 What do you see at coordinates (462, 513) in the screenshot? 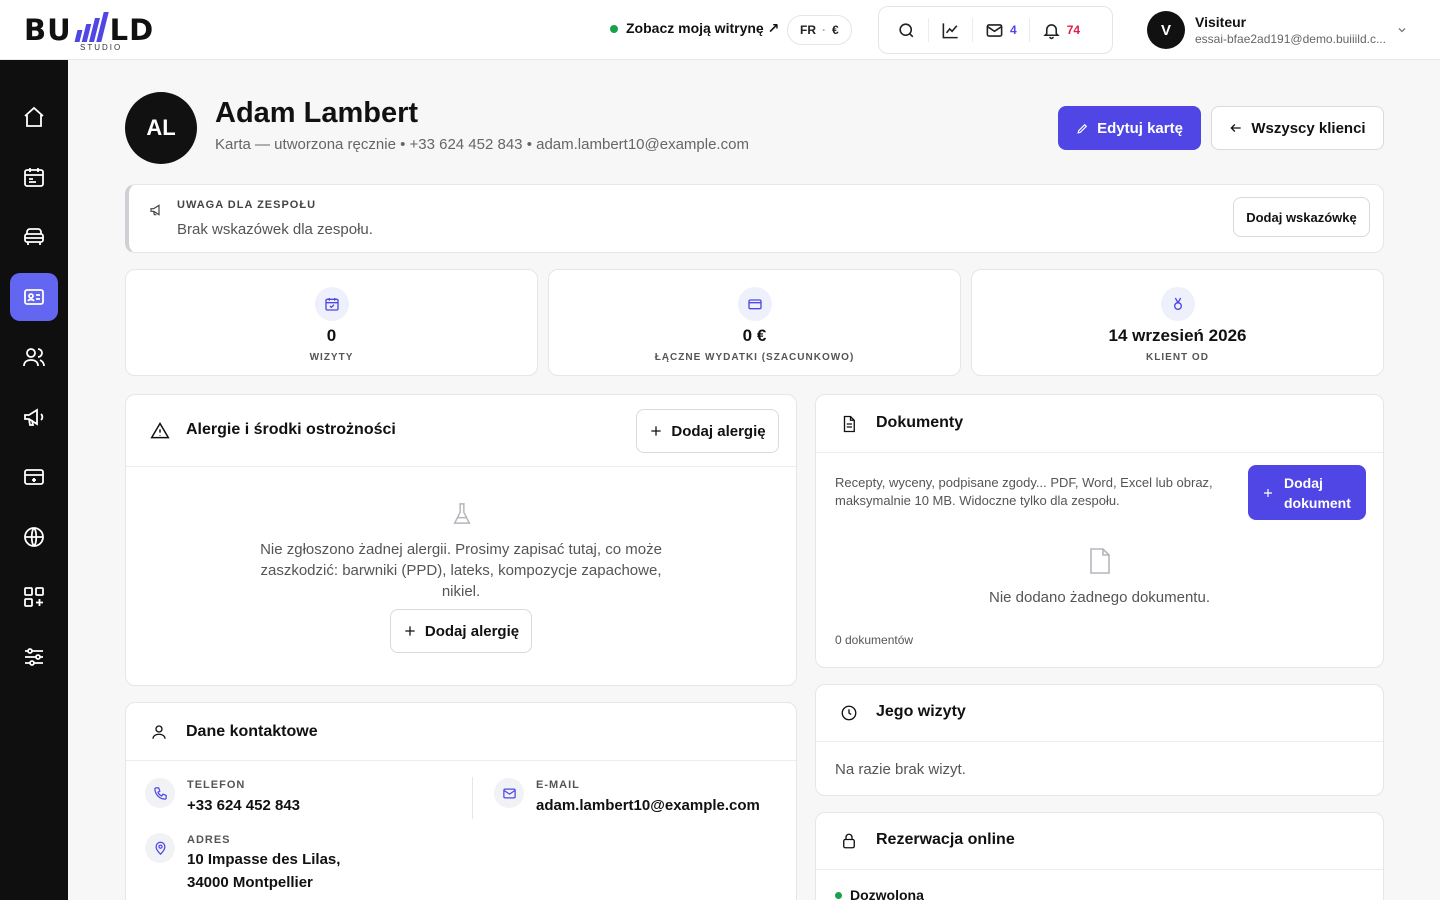
I see `flask-icon` at bounding box center [462, 513].